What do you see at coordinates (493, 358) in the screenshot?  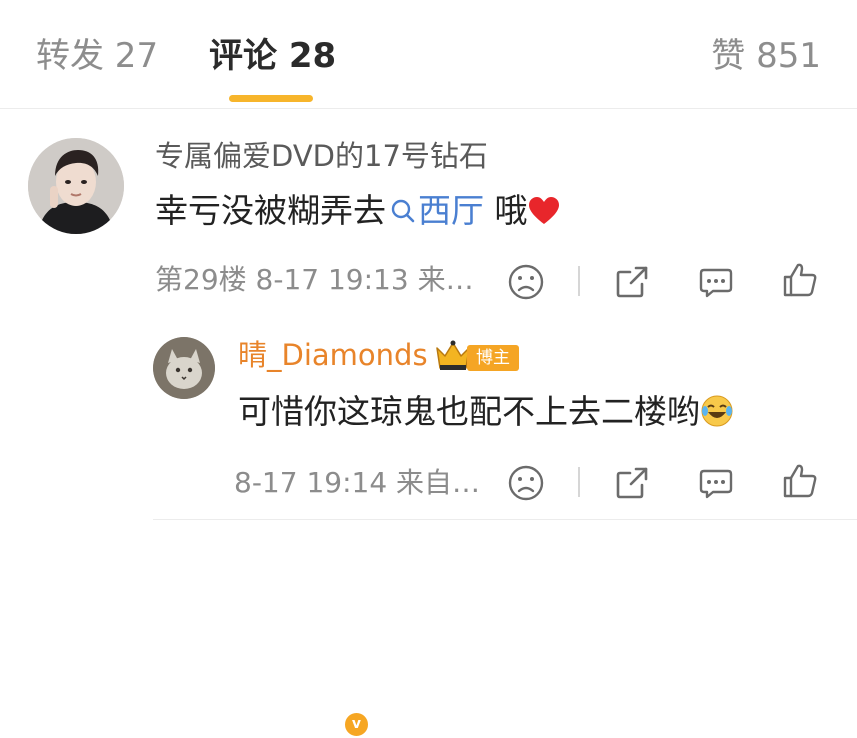 I see `author-badge: 博主` at bounding box center [493, 358].